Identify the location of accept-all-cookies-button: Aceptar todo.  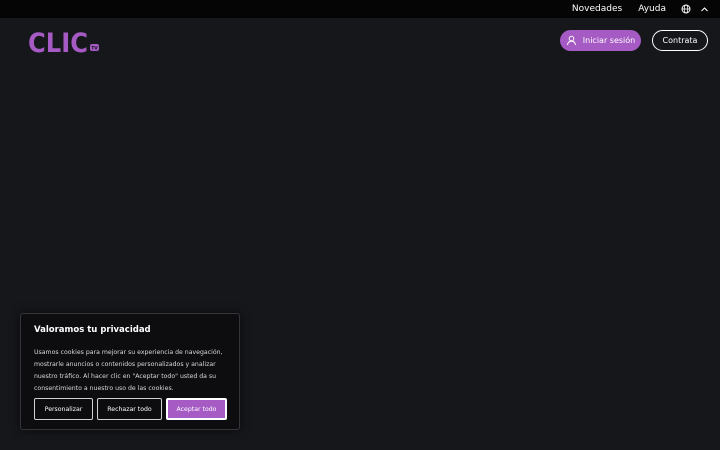
(196, 409).